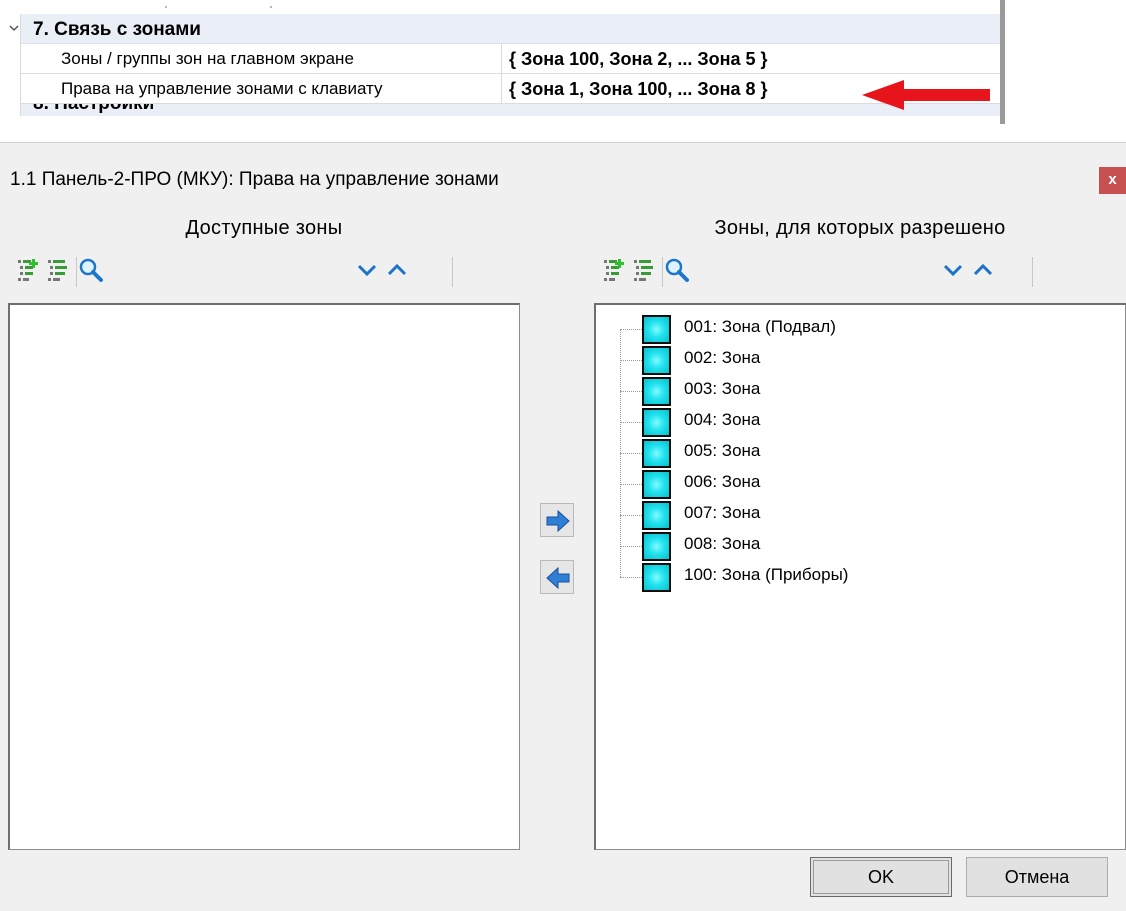 The image size is (1126, 911). I want to click on zone-label: 100: Зона (Приборы), so click(766, 574).